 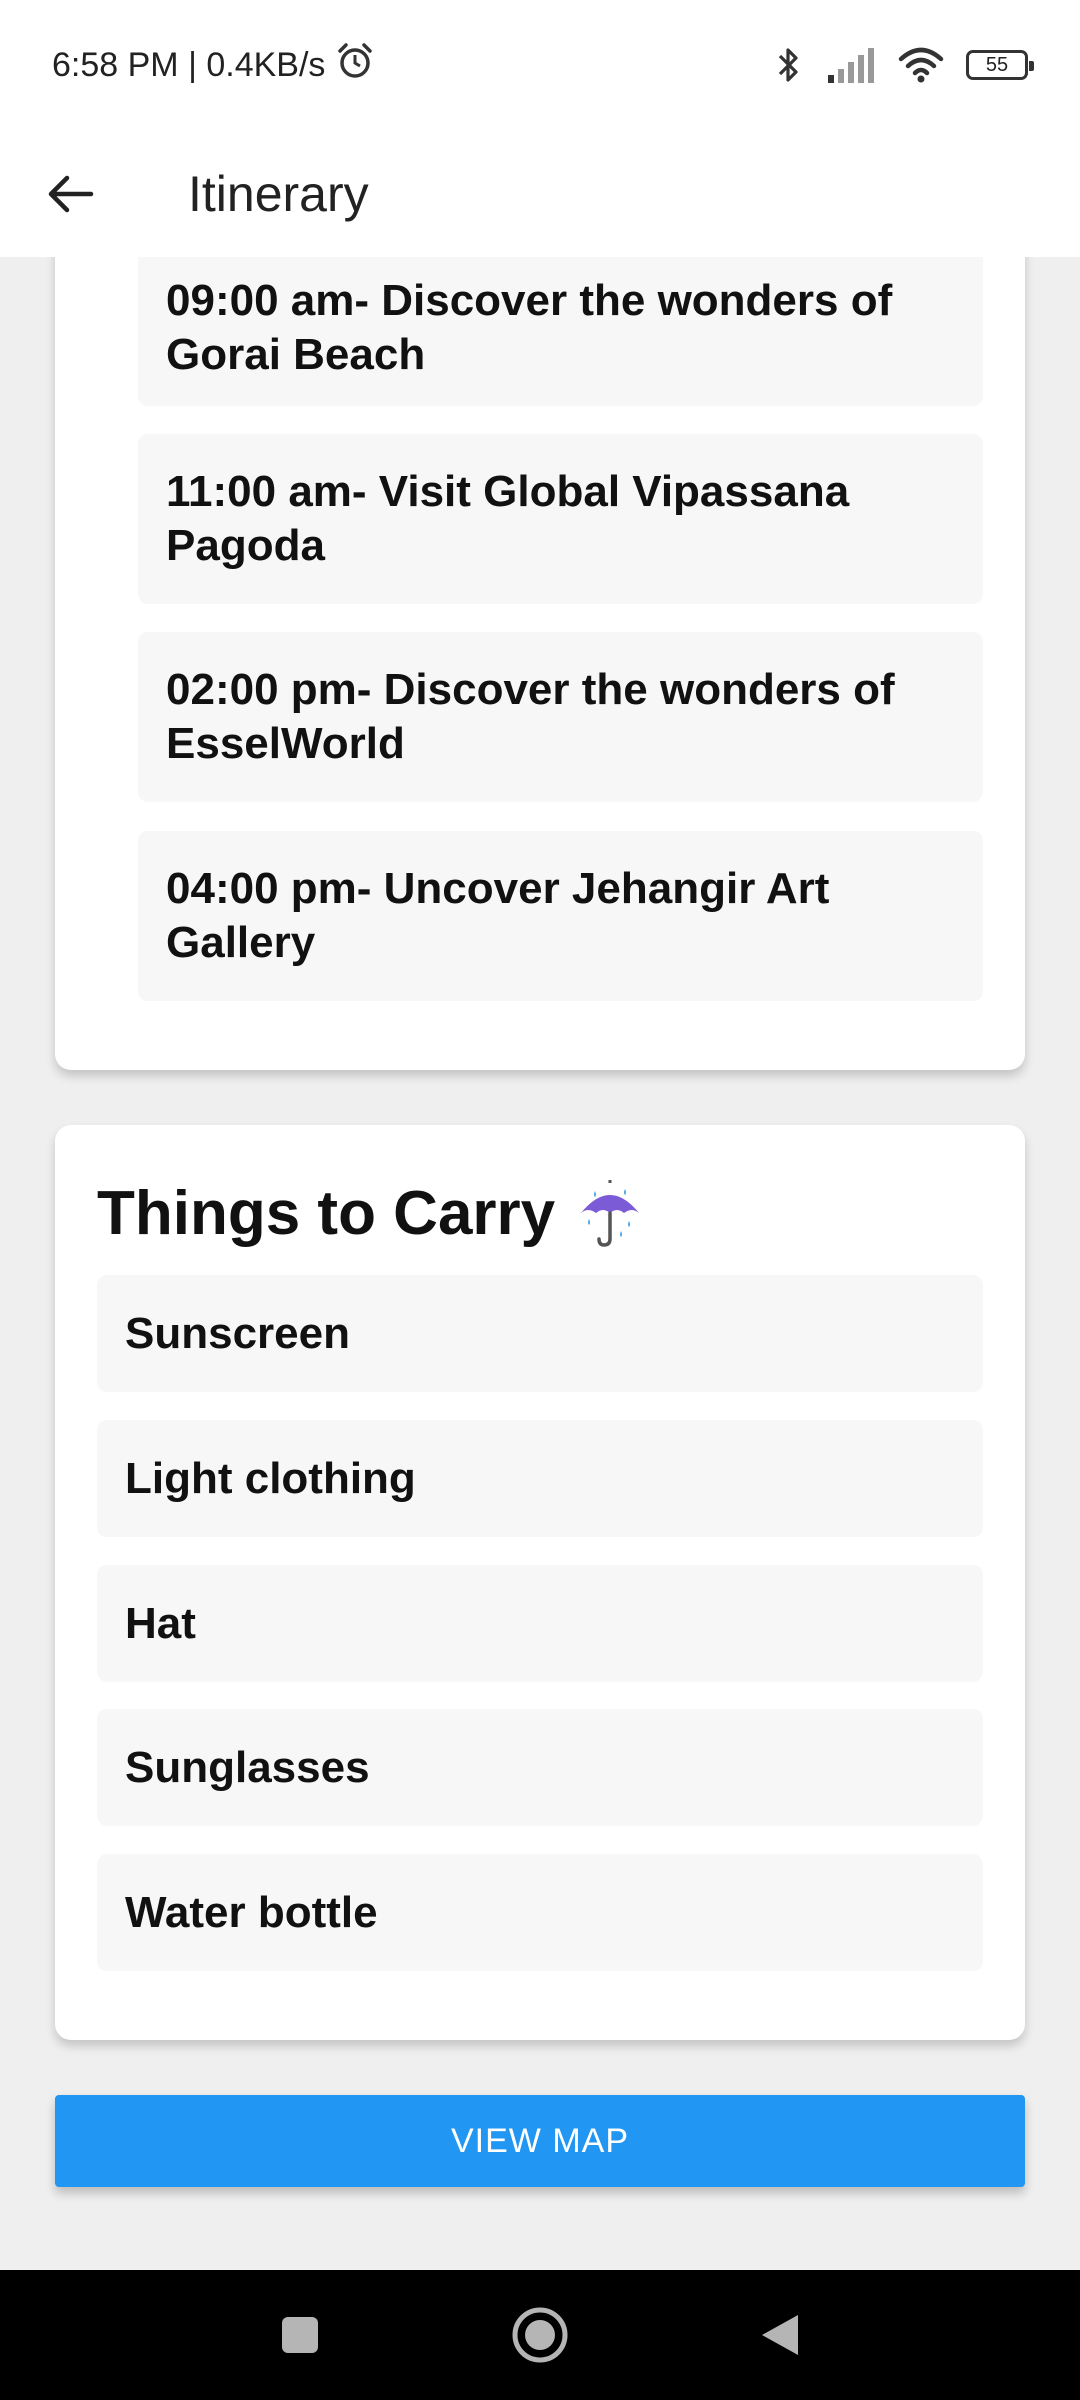 What do you see at coordinates (160, 1623) in the screenshot?
I see `carry-item-text: Hat` at bounding box center [160, 1623].